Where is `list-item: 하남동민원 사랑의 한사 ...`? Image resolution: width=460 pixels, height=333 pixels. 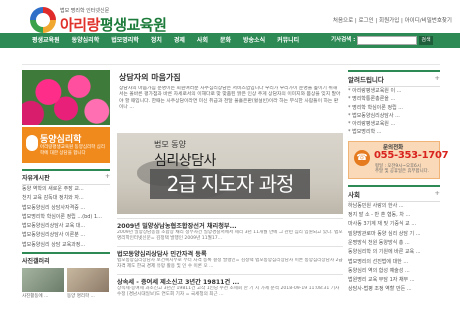
list-item: 하남동민원 사랑의 한사 ... is located at coordinates (394, 206).